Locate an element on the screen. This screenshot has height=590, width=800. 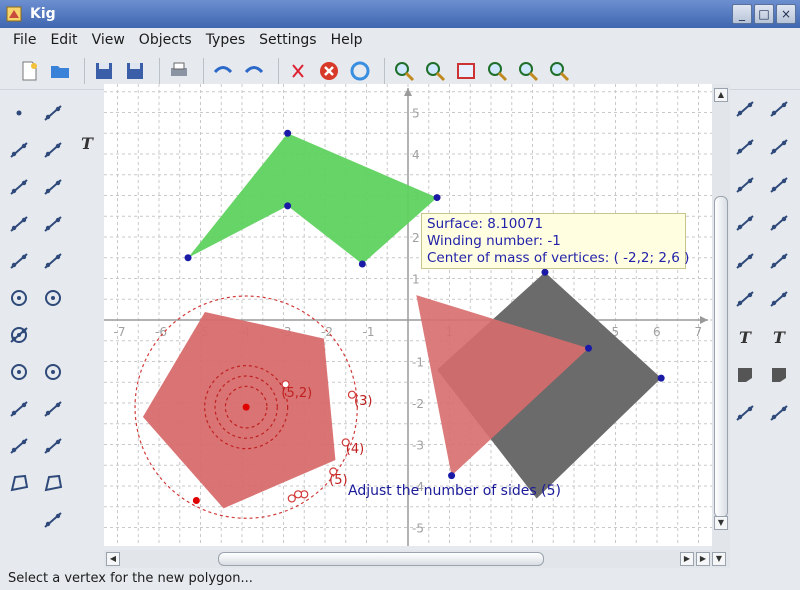
close-button: × is located at coordinates (786, 14).